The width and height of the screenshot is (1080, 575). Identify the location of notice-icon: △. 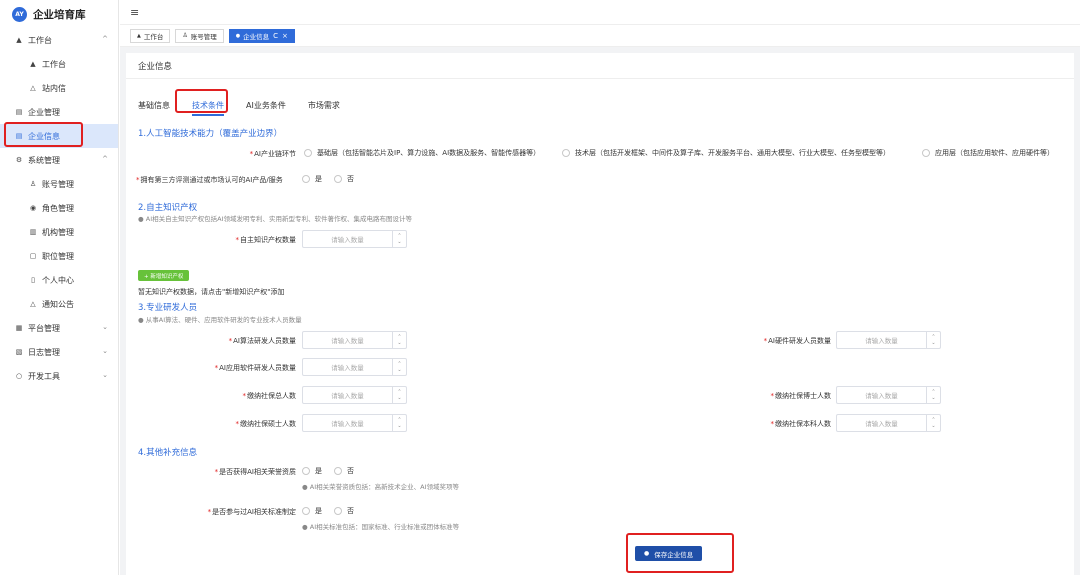
(33, 304).